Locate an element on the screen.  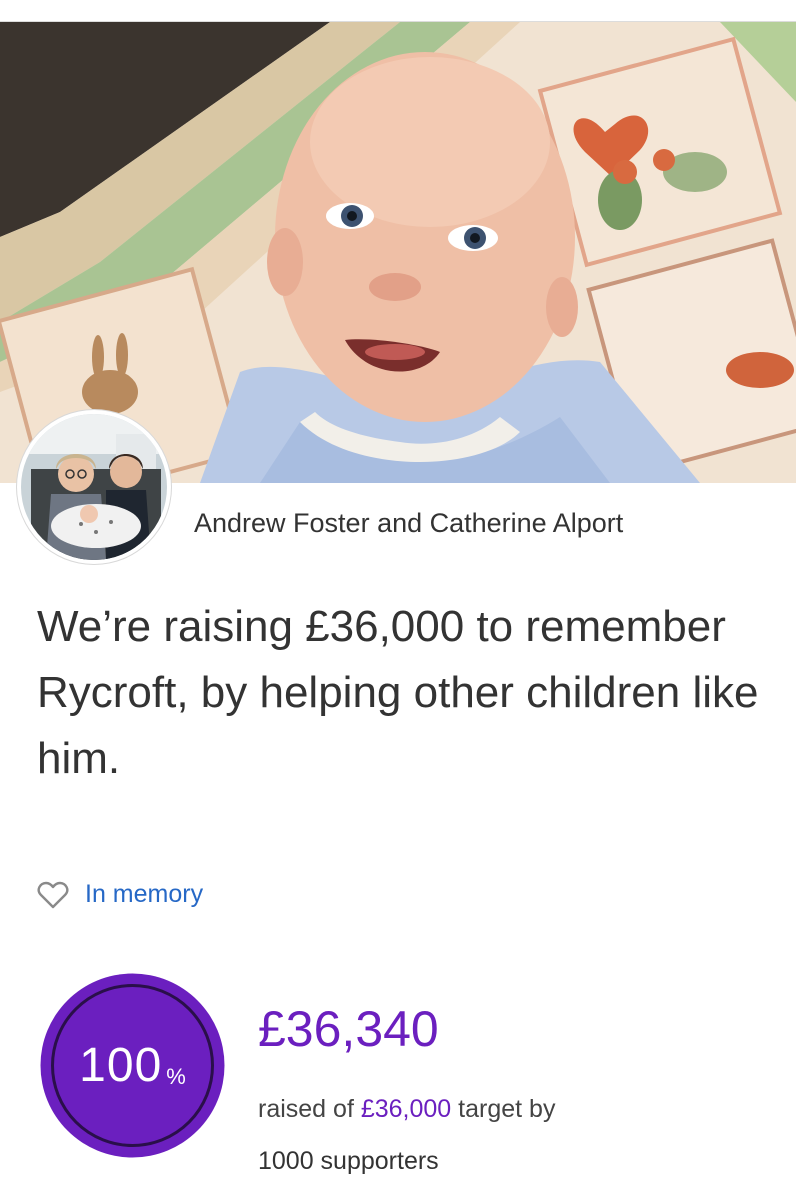
raised-amount: £36,340 is located at coordinates (348, 1029).